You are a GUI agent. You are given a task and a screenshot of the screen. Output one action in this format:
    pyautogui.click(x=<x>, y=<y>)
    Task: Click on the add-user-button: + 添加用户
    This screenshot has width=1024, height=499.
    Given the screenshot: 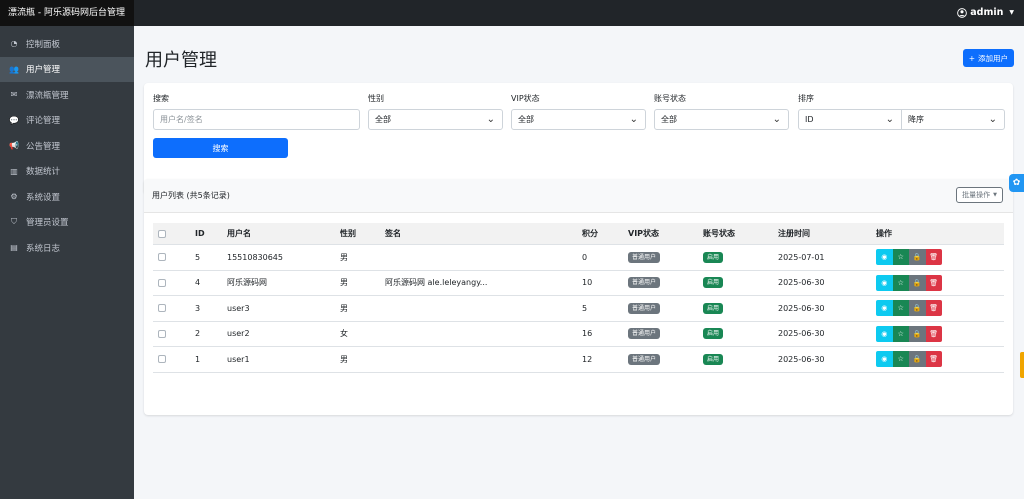 What is the action you would take?
    pyautogui.click(x=988, y=58)
    